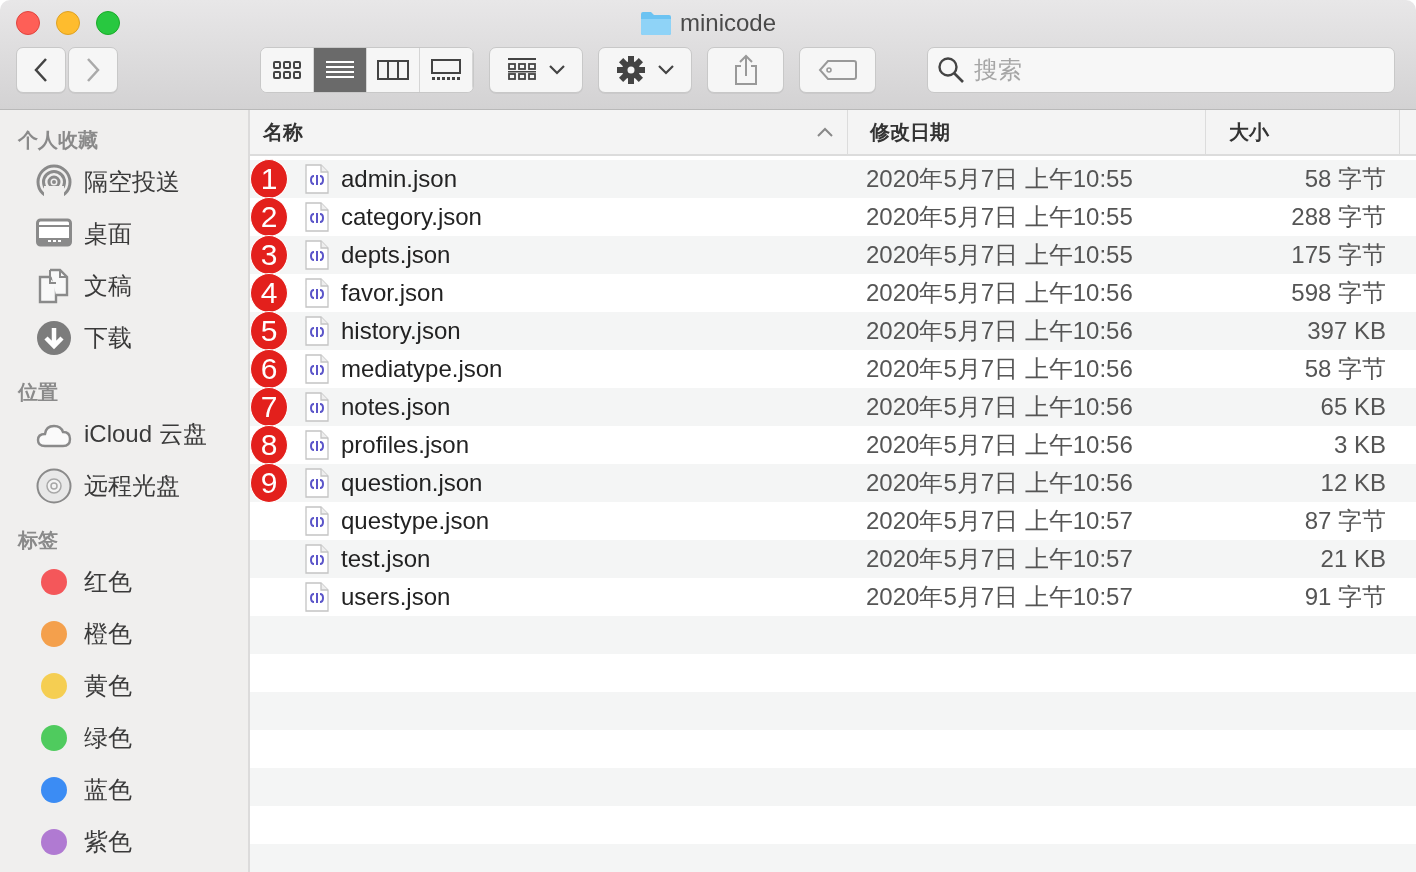 This screenshot has width=1416, height=872. What do you see at coordinates (108, 286) in the screenshot?
I see `sidebar-item: 文稿` at bounding box center [108, 286].